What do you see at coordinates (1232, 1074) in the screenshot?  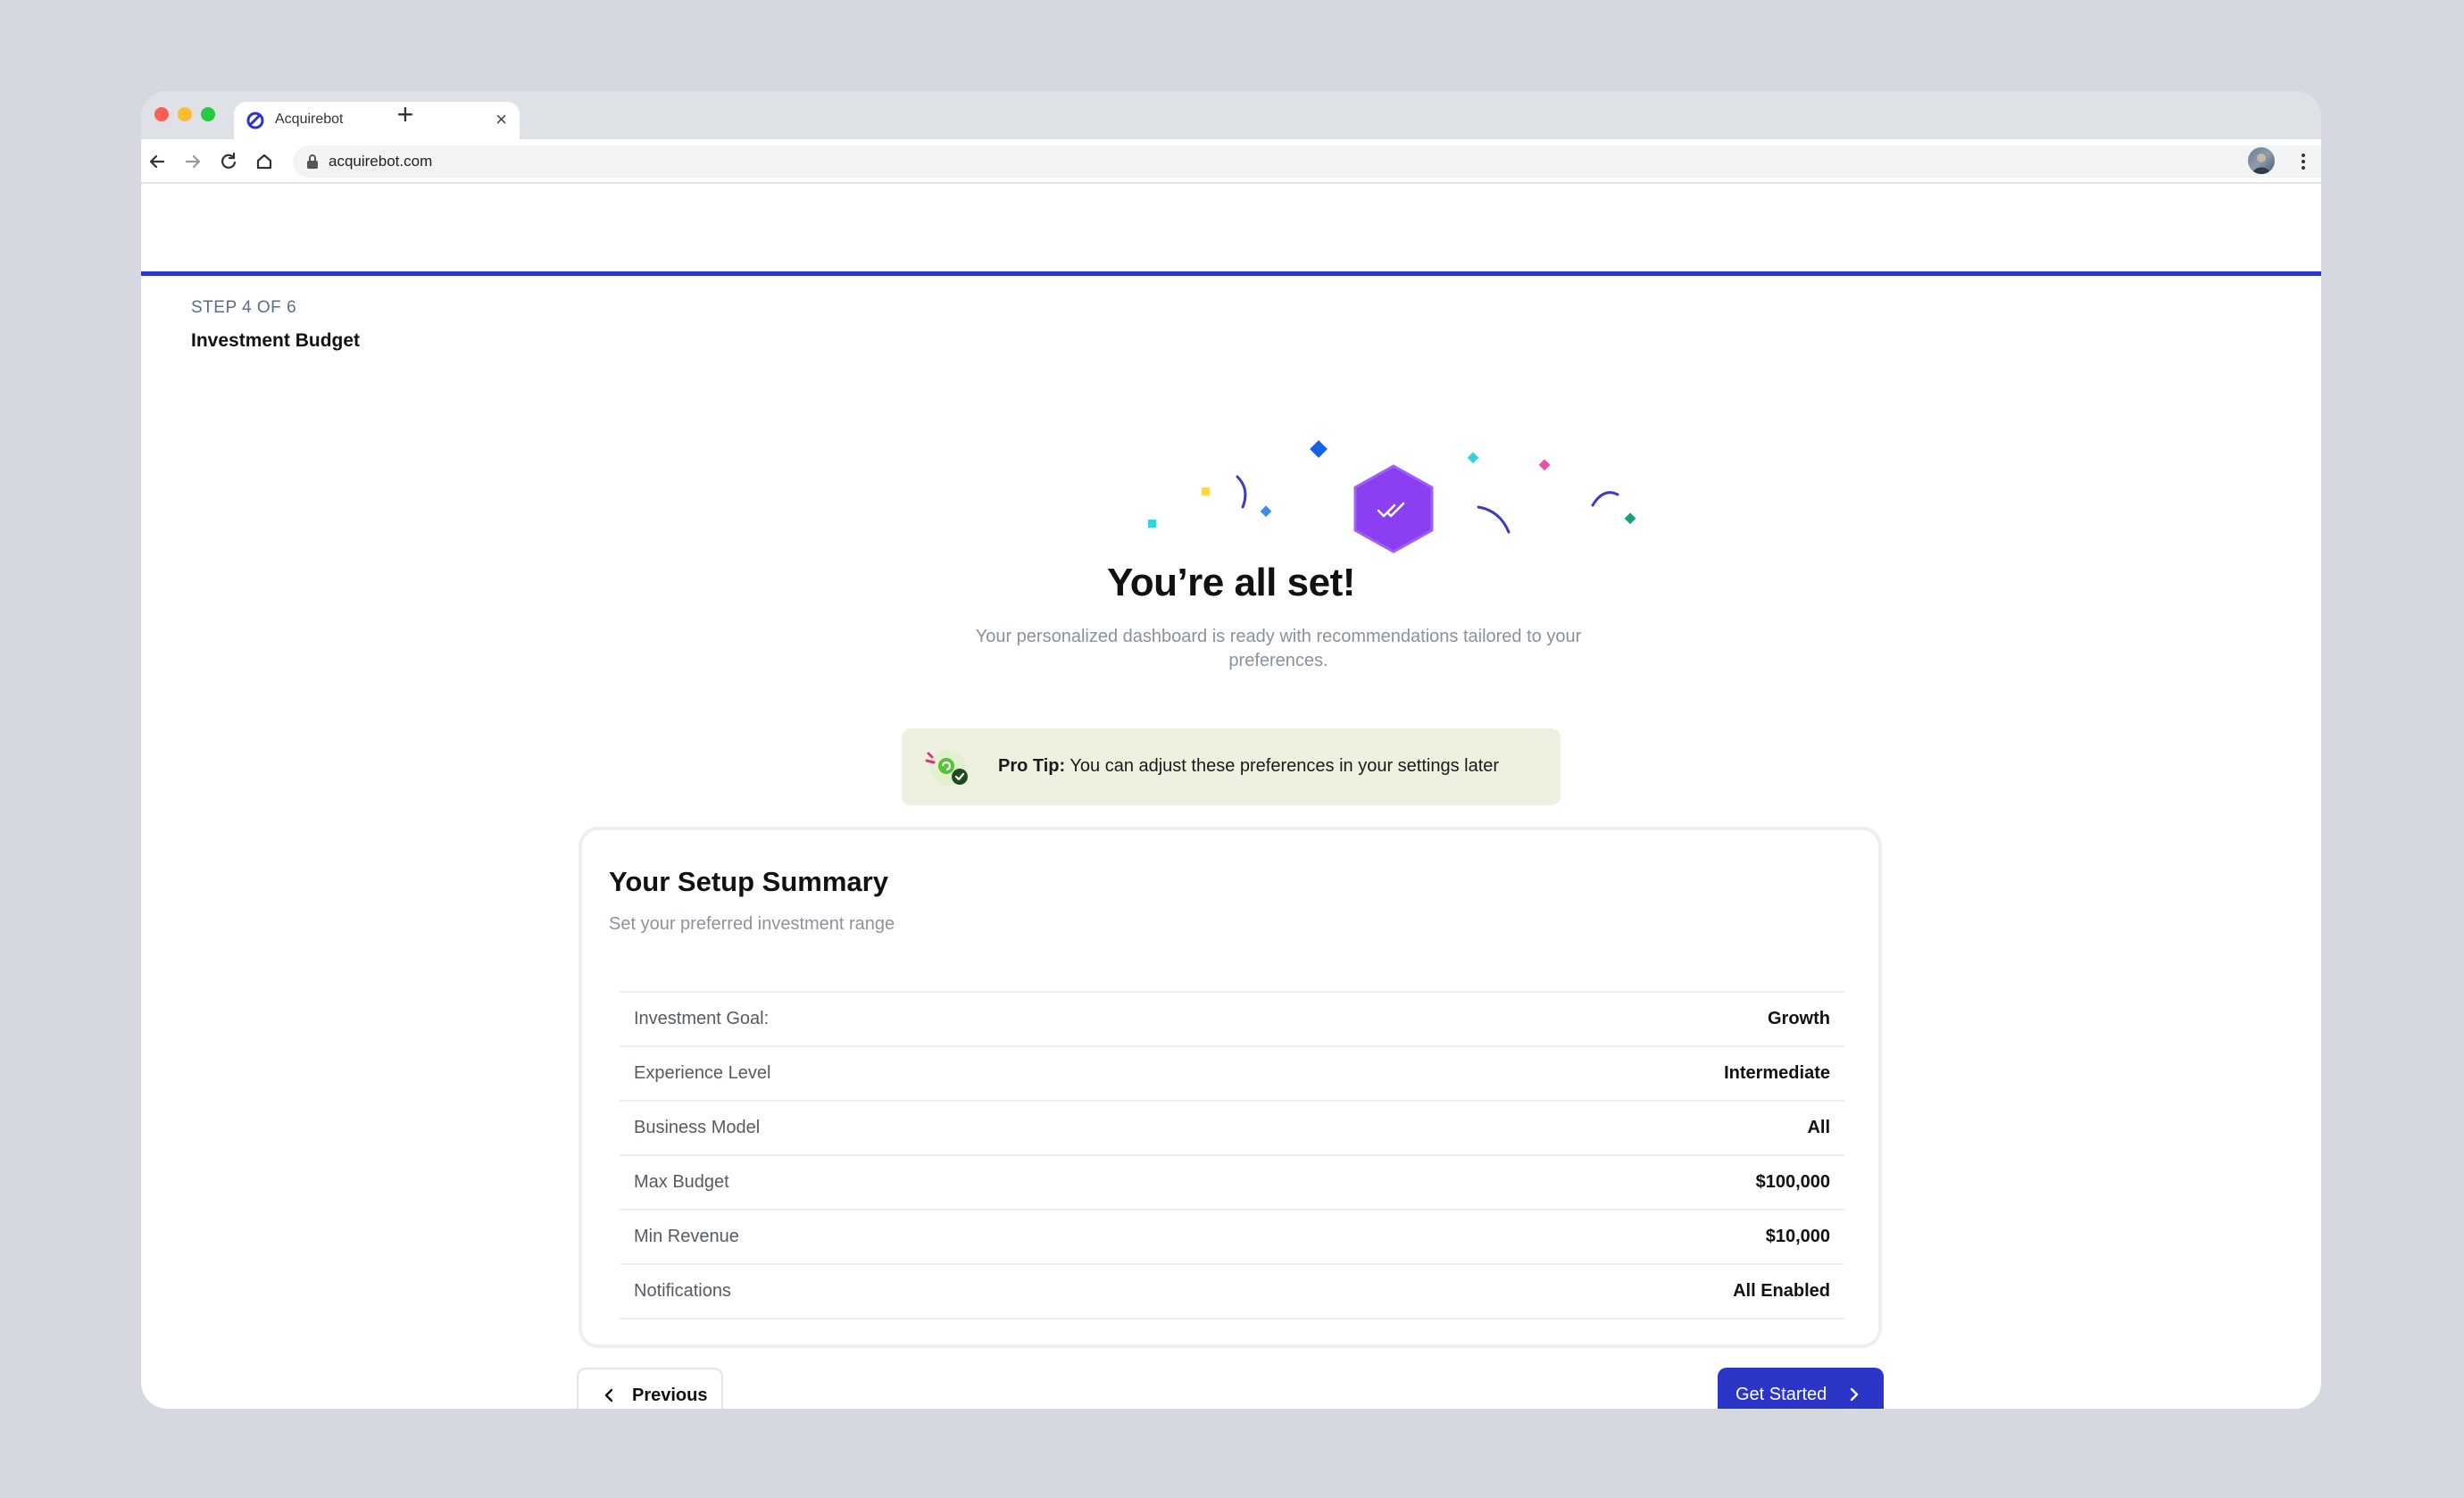 I see `summary-row-experience-level: Experience Level Intermediate` at bounding box center [1232, 1074].